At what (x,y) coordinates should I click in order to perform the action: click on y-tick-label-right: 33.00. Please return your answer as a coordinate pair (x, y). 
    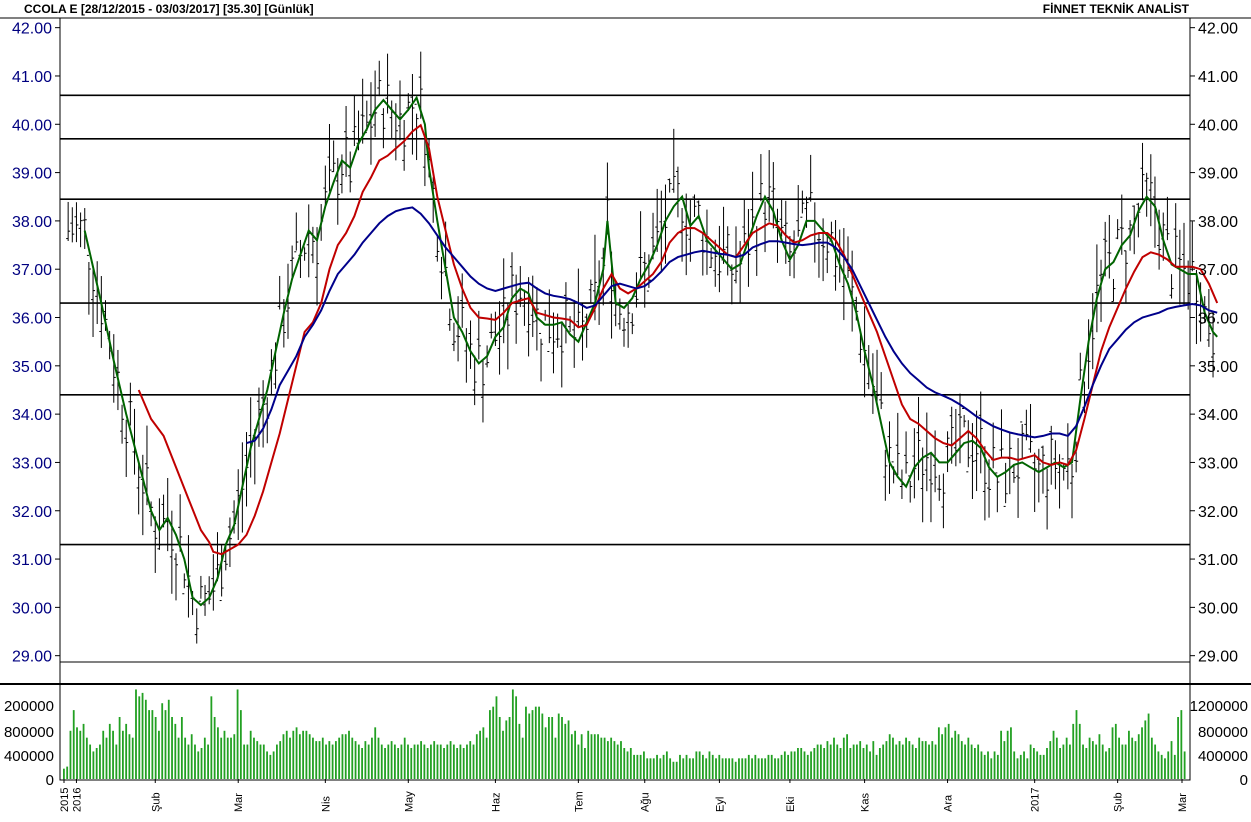
    Looking at the image, I should click on (1218, 463).